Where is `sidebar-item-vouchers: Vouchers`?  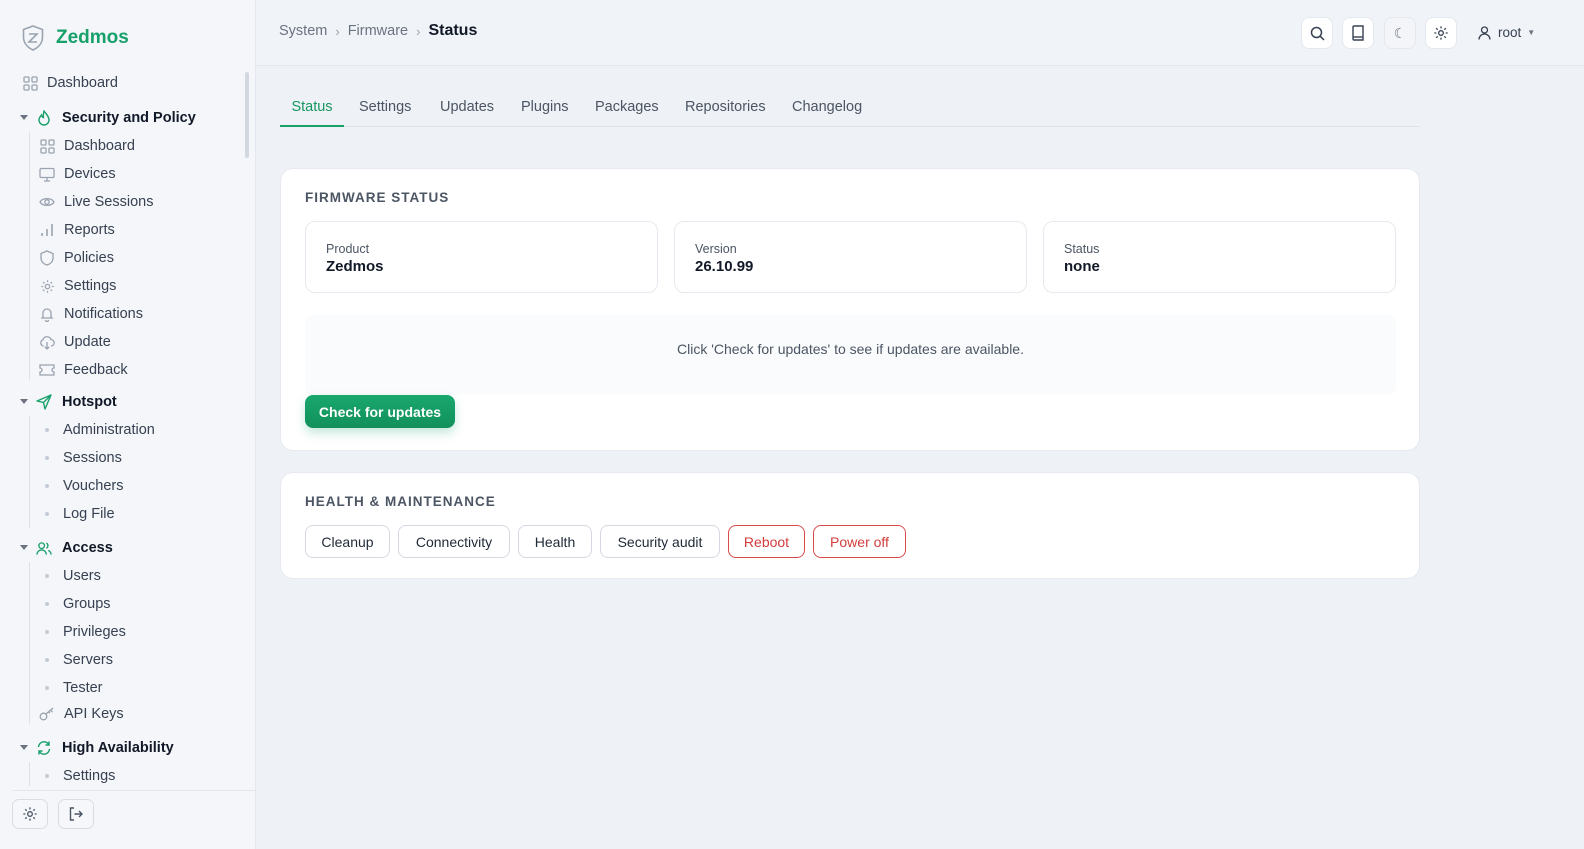 sidebar-item-vouchers: Vouchers is located at coordinates (84, 486).